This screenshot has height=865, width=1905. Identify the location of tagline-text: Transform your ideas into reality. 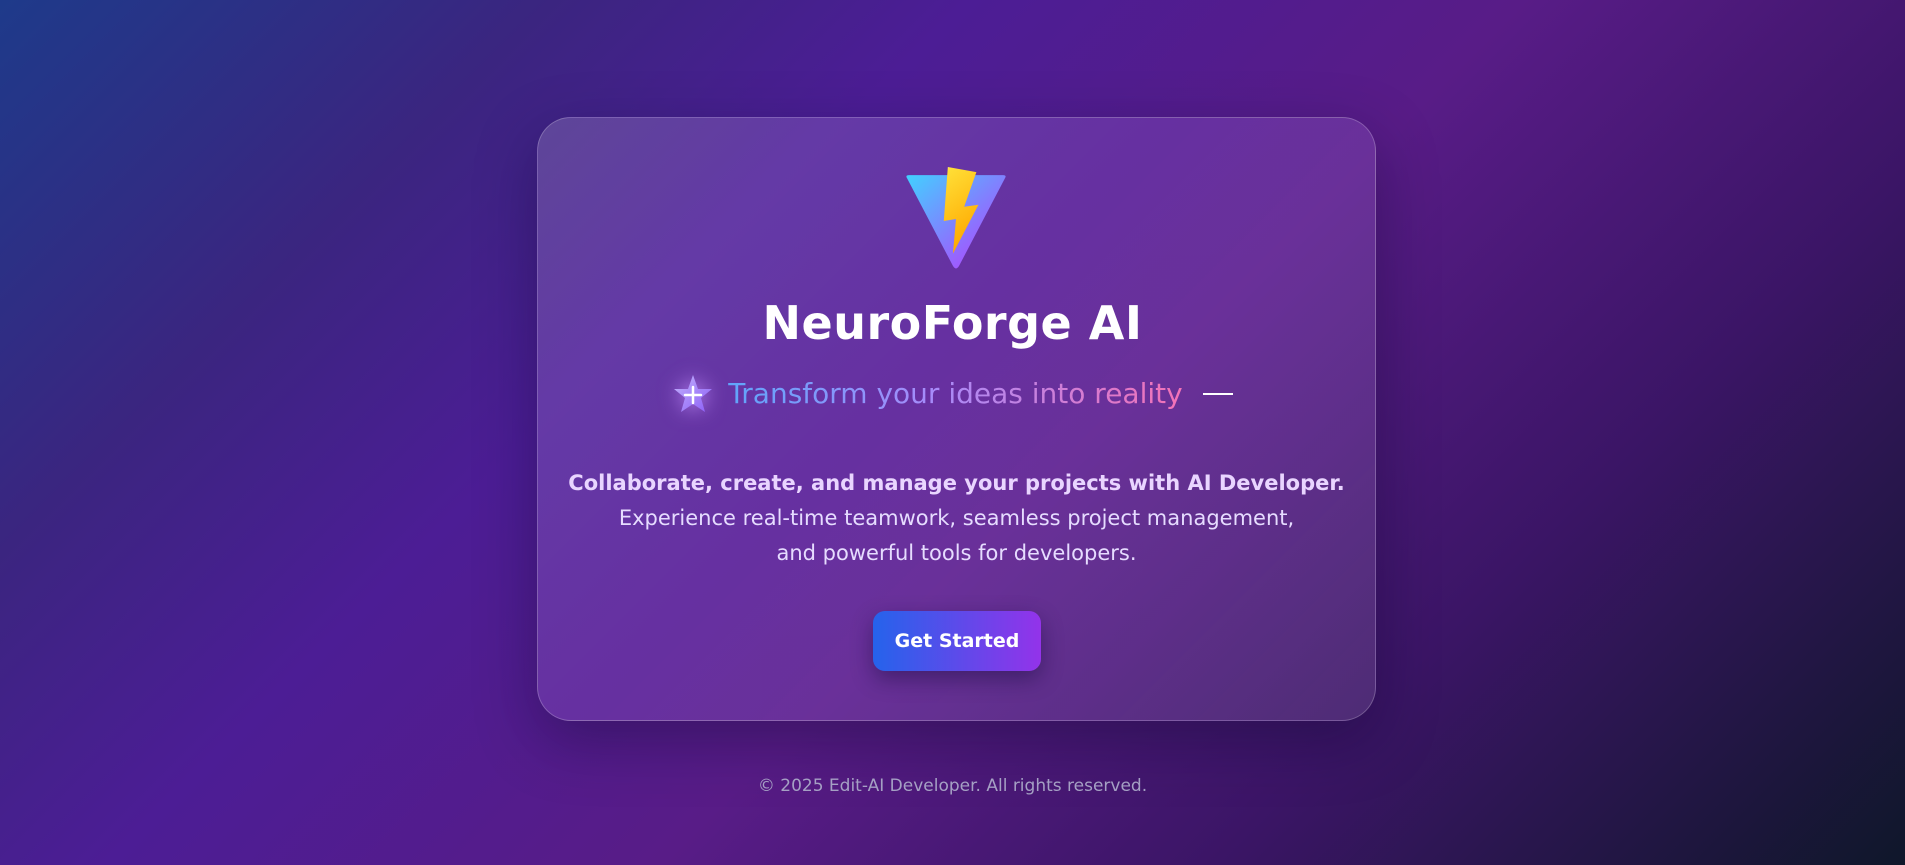
(955, 394).